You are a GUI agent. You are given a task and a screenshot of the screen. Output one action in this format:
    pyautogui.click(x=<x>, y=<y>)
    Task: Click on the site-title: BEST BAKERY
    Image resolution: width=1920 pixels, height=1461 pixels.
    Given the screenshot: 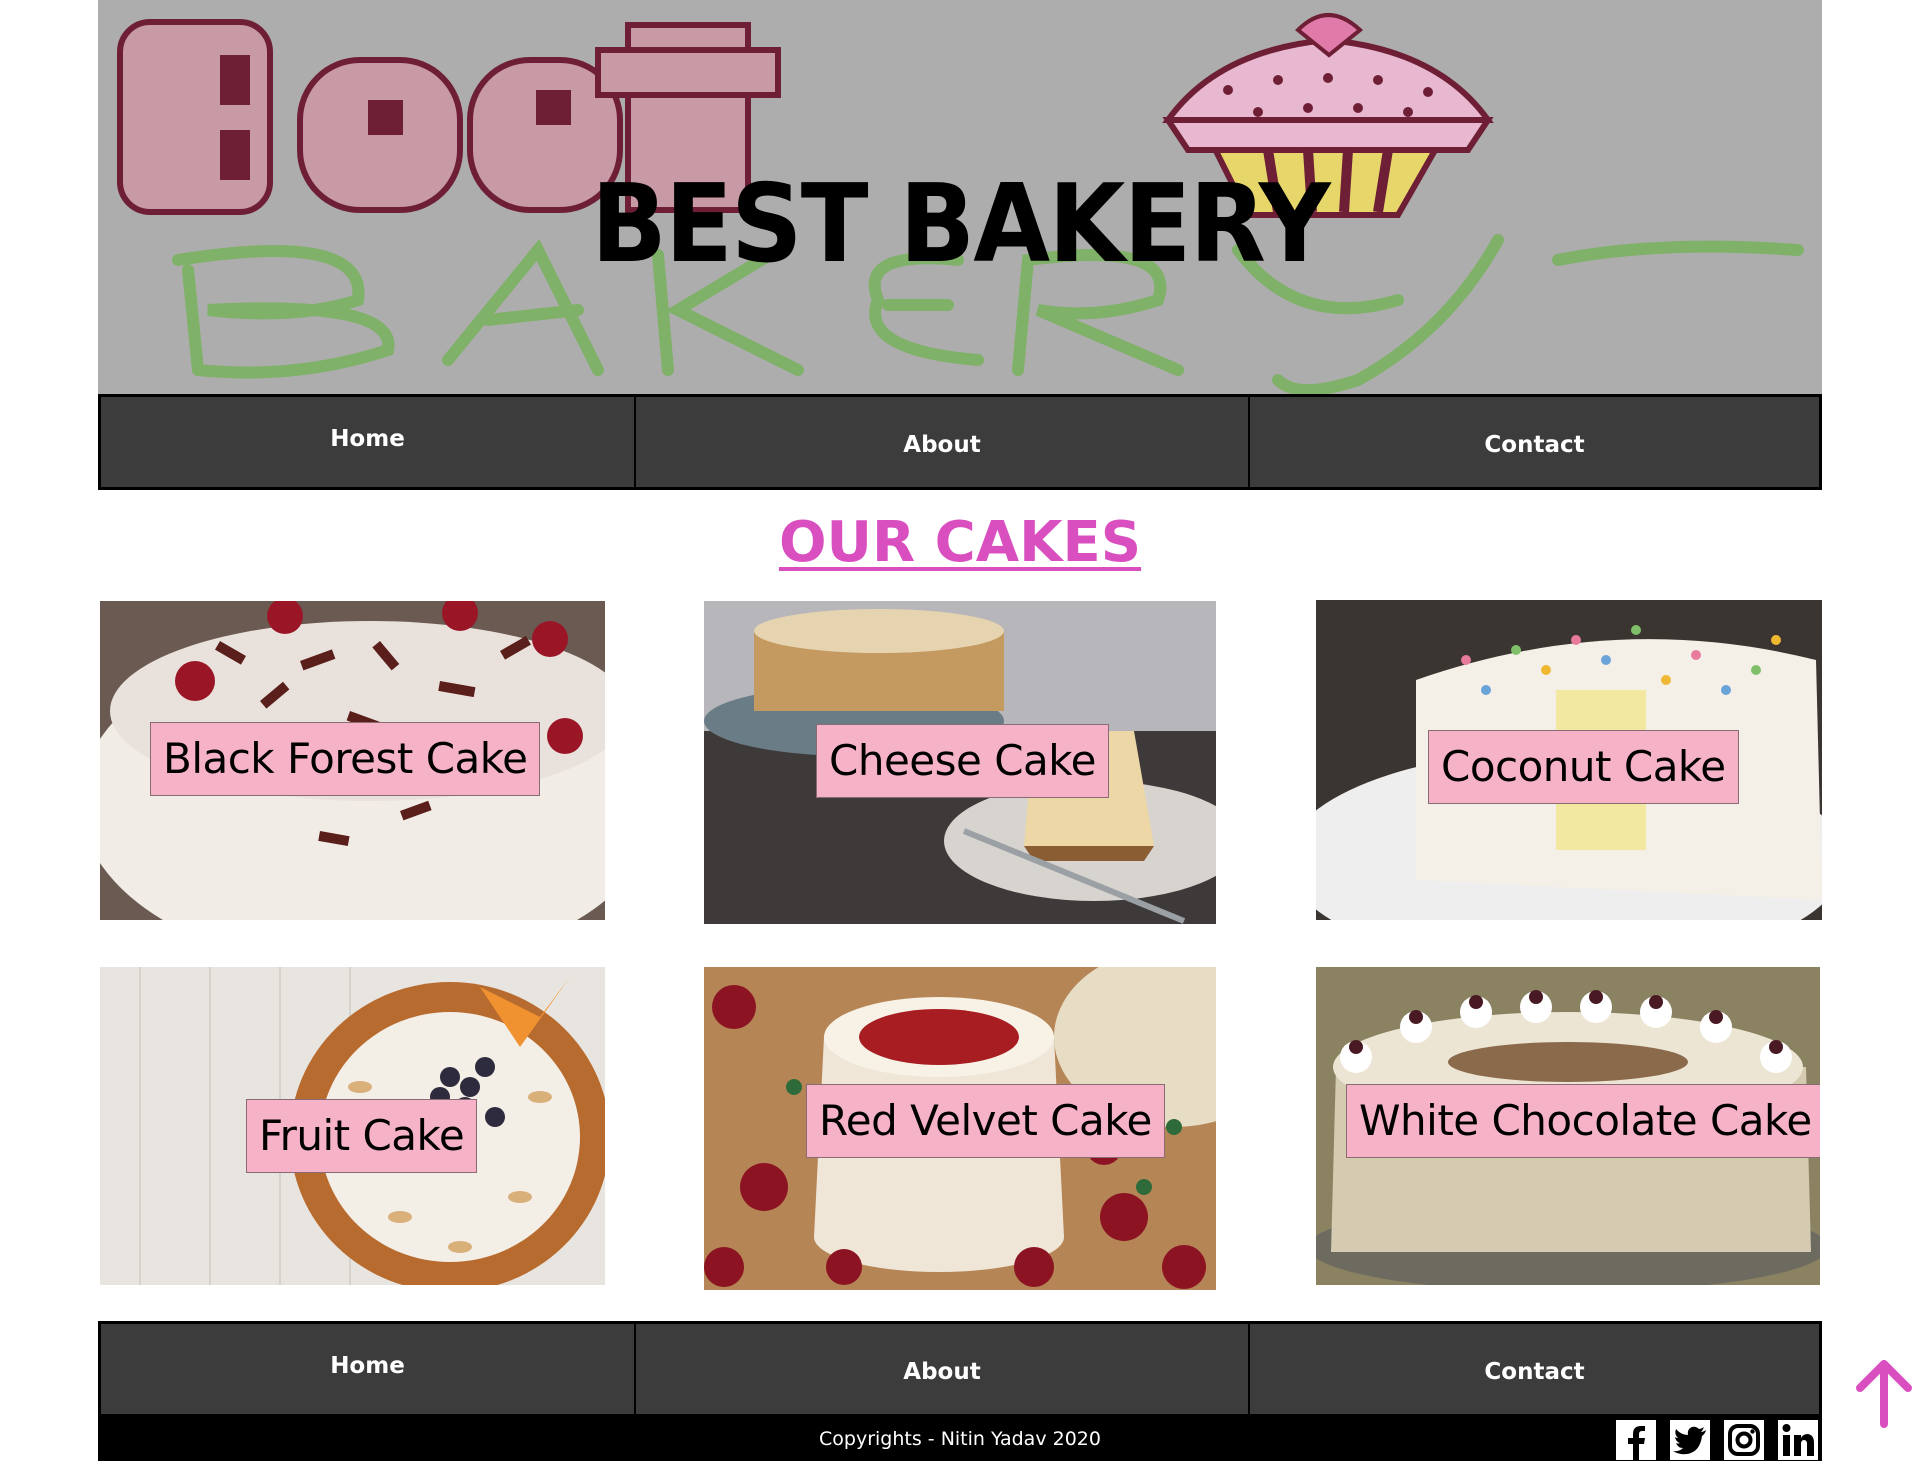 What is the action you would take?
    pyautogui.click(x=961, y=224)
    